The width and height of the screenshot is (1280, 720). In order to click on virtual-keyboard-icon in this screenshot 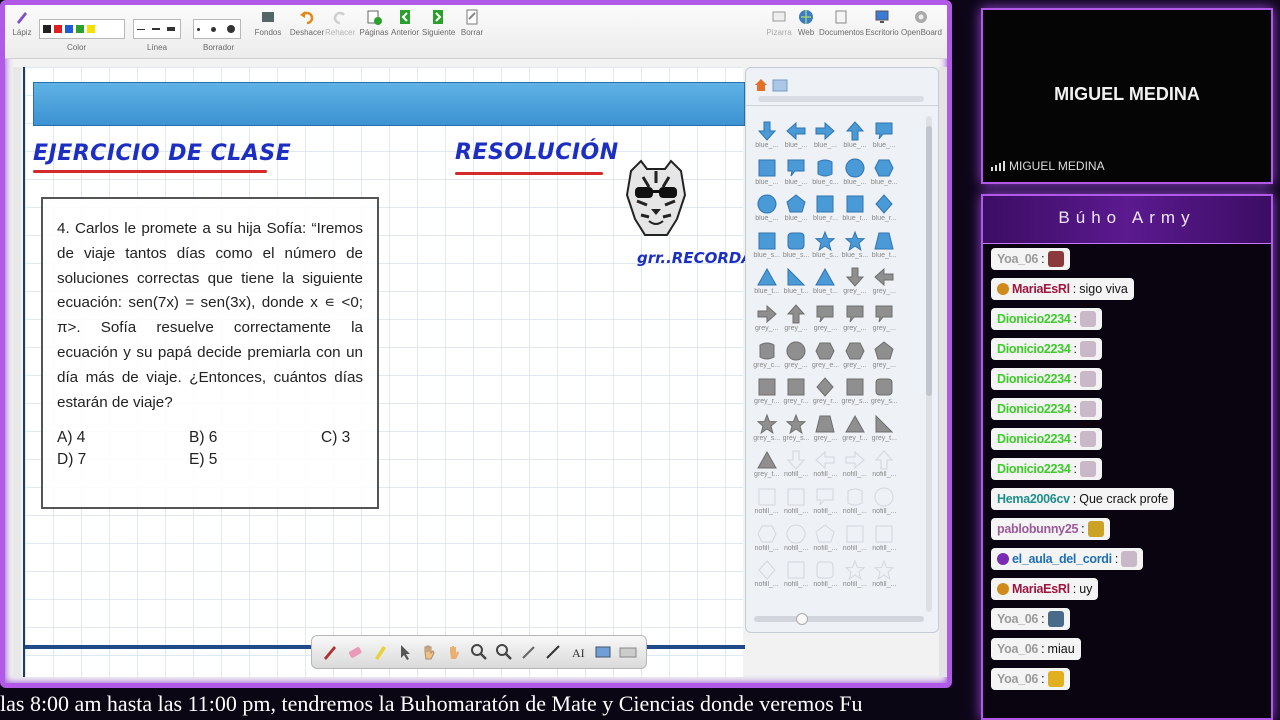, I will do `click(628, 652)`.